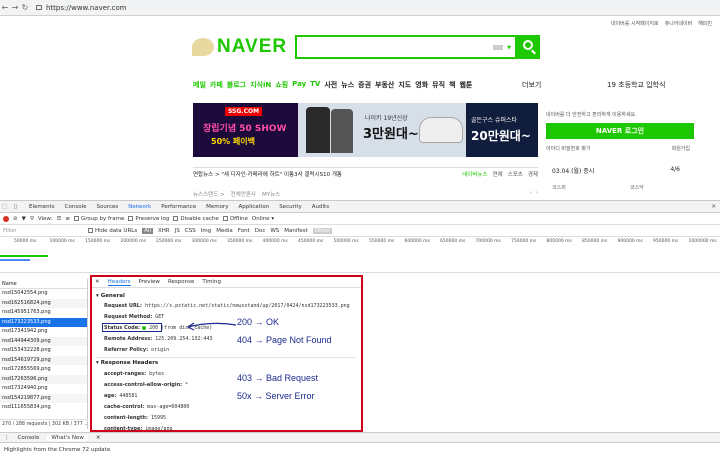 The height and width of the screenshot is (466, 720). Describe the element at coordinates (438, 85) in the screenshot. I see `menu-item: 뮤직` at that location.